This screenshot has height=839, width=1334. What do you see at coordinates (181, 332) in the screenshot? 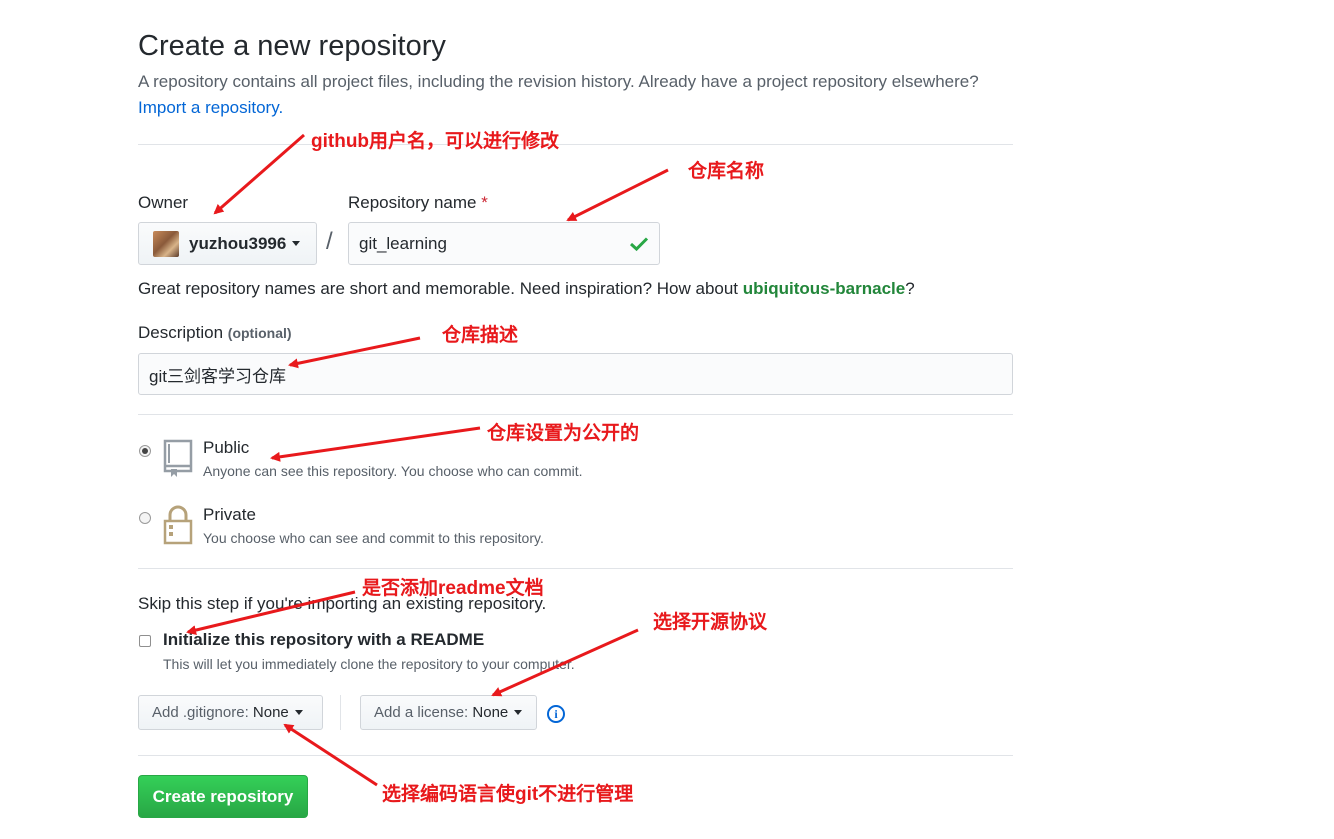
I see `description-label-text: Description` at bounding box center [181, 332].